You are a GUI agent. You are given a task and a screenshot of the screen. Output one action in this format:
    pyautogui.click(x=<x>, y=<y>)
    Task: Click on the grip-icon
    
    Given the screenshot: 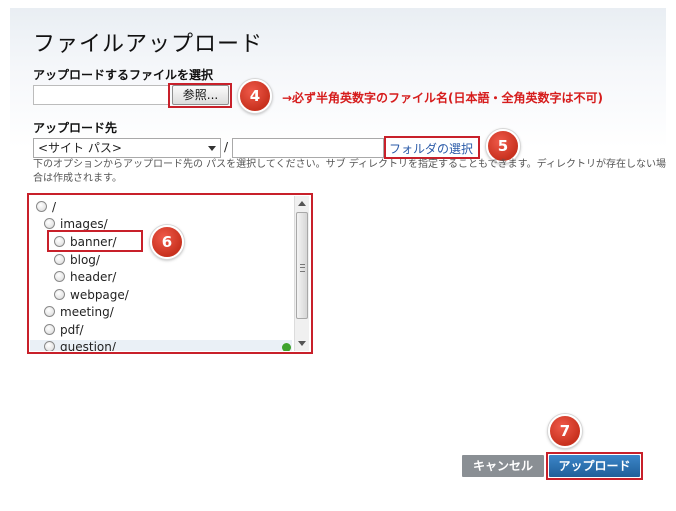 What is the action you would take?
    pyautogui.click(x=302, y=268)
    